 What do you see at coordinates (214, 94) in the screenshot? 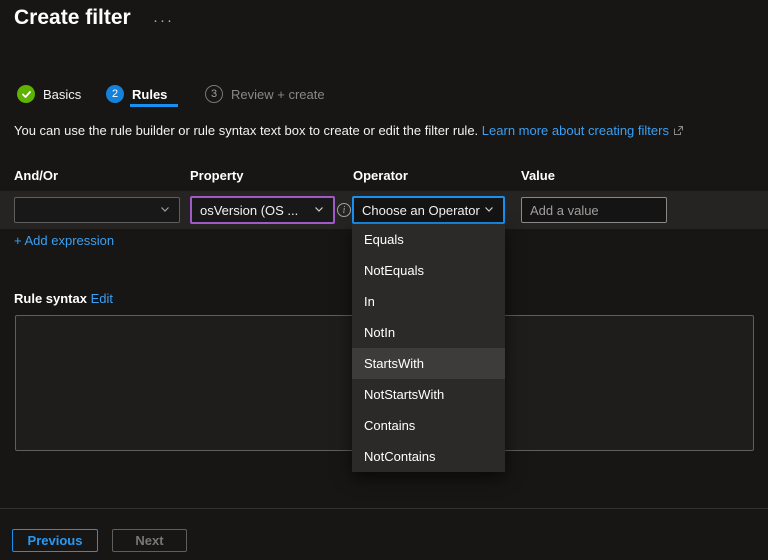
I see `step-number-badge: 3` at bounding box center [214, 94].